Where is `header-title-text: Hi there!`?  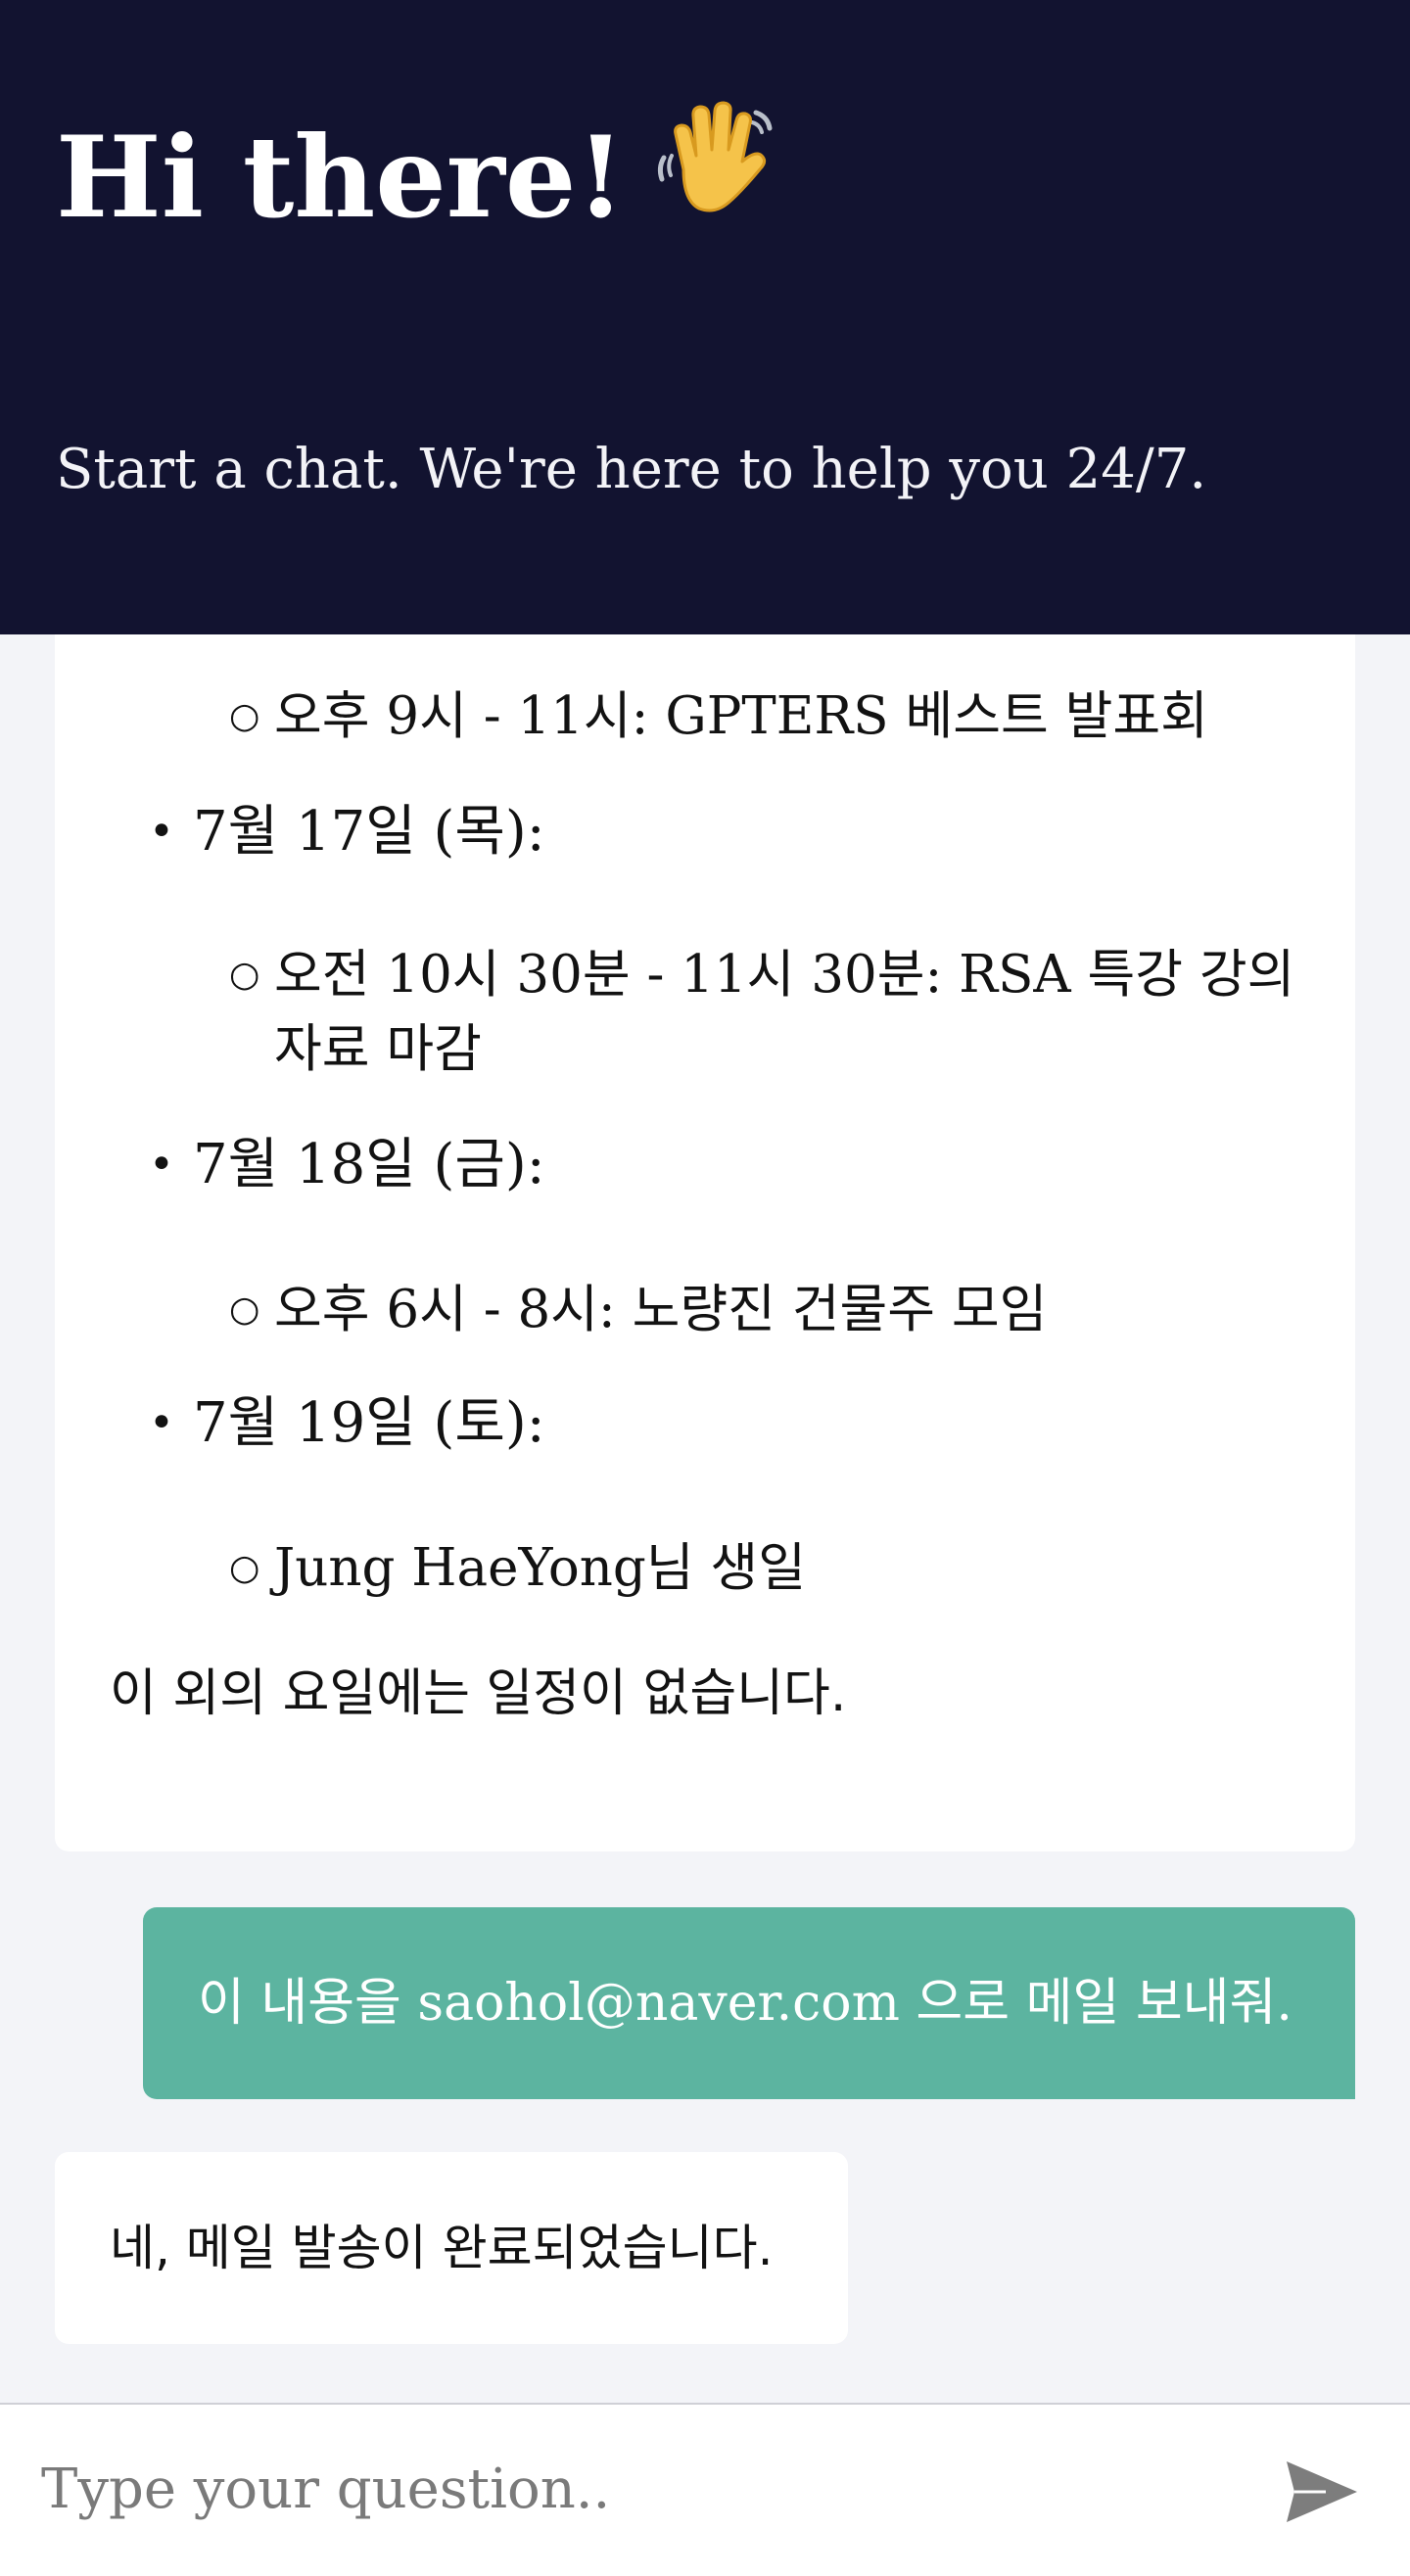
header-title-text: Hi there! is located at coordinates (341, 177).